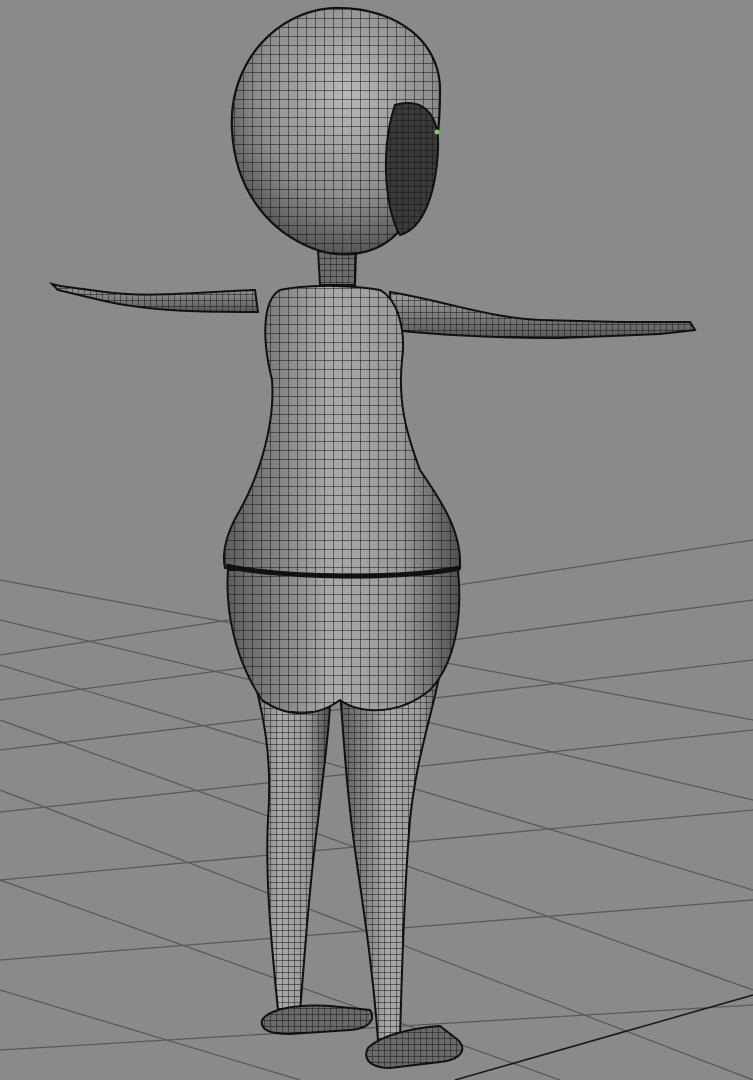  Describe the element at coordinates (317, 1020) in the screenshot. I see `left-foot` at that location.